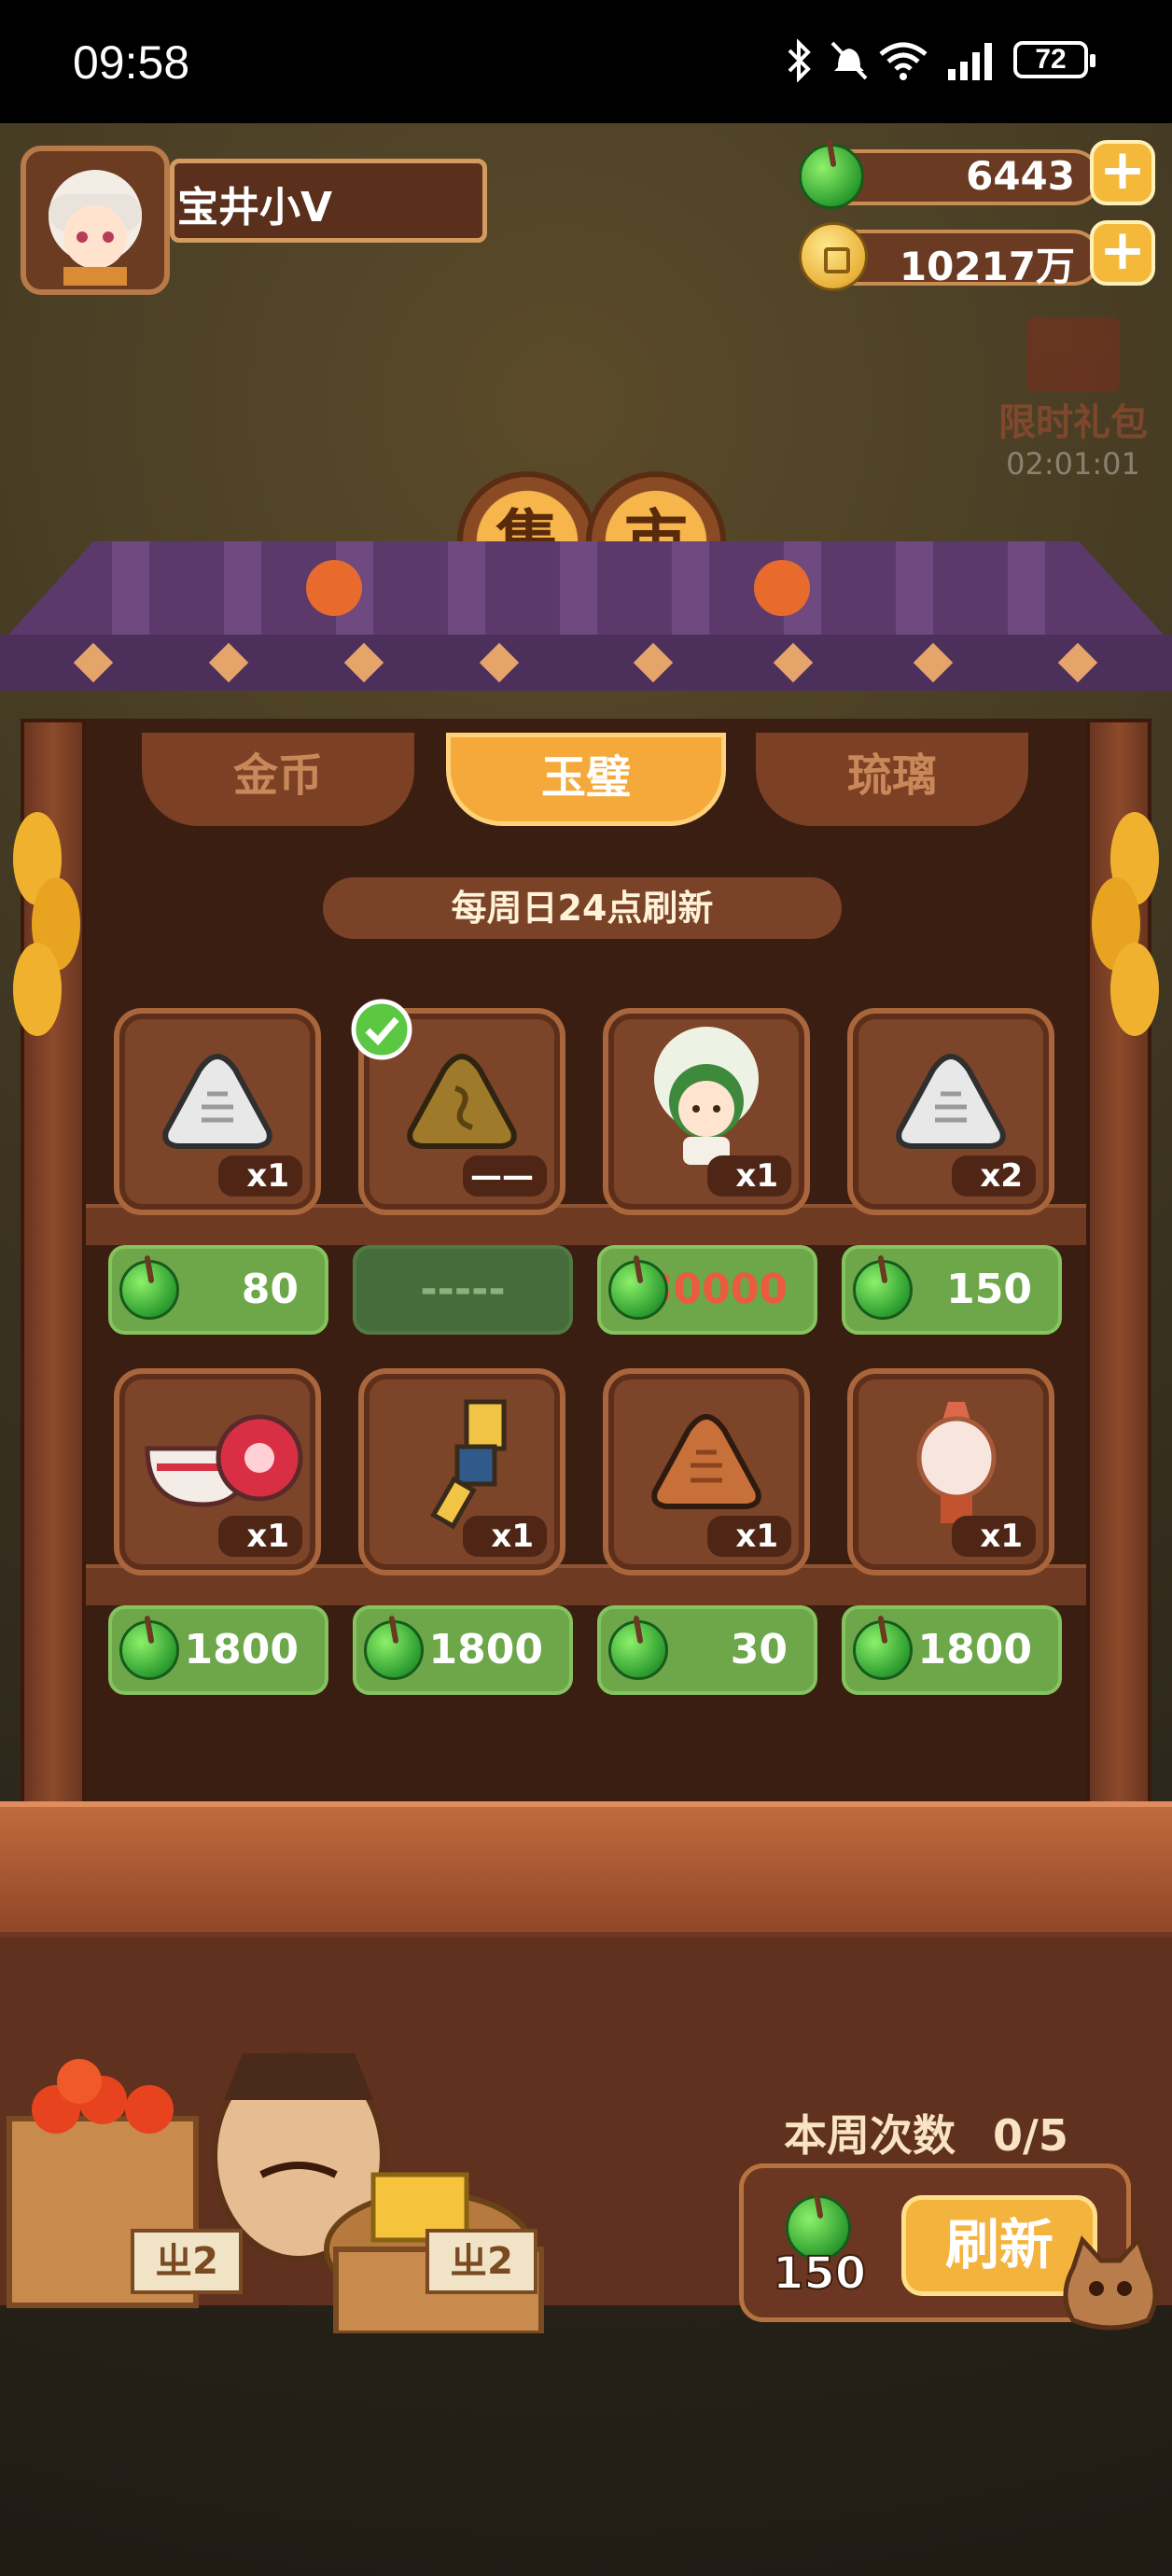 The image size is (1172, 2576). Describe the element at coordinates (462, 1101) in the screenshot. I see `bronze-token-icon` at that location.